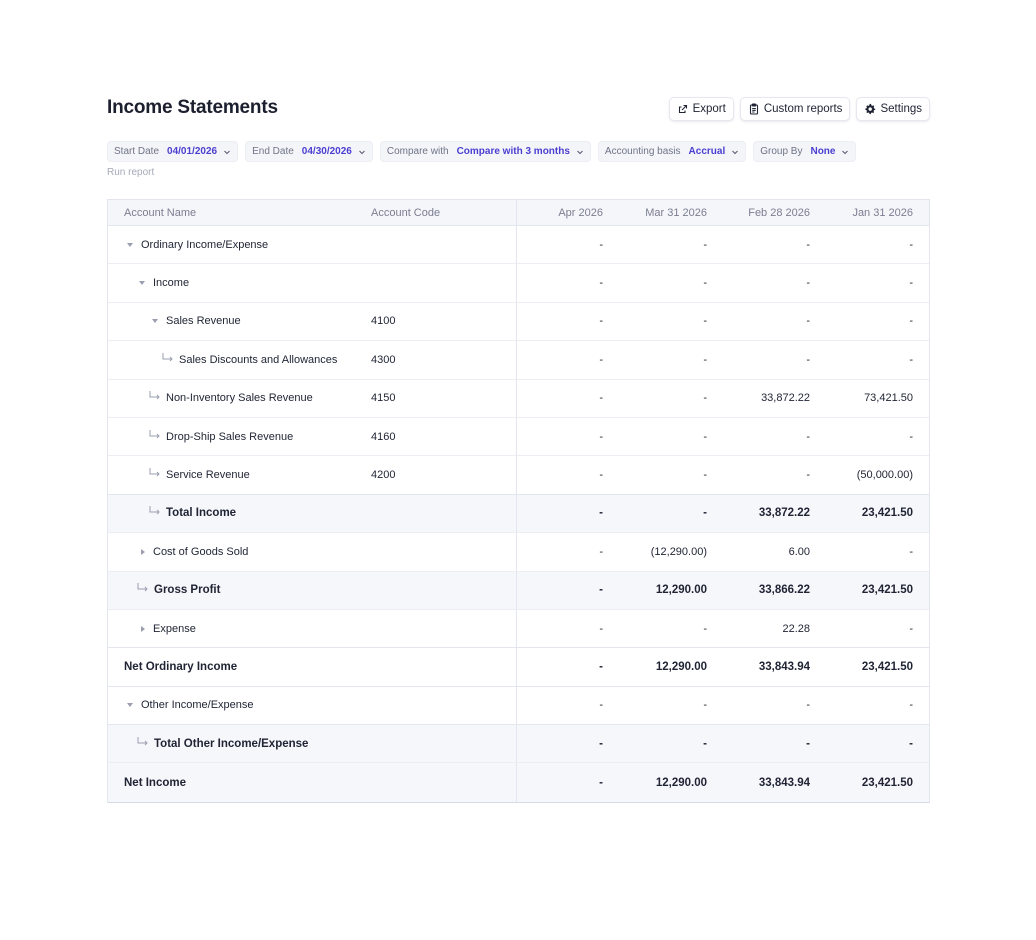  What do you see at coordinates (485, 151) in the screenshot?
I see `compare-with-filter: Compare with Compare with 3 months` at bounding box center [485, 151].